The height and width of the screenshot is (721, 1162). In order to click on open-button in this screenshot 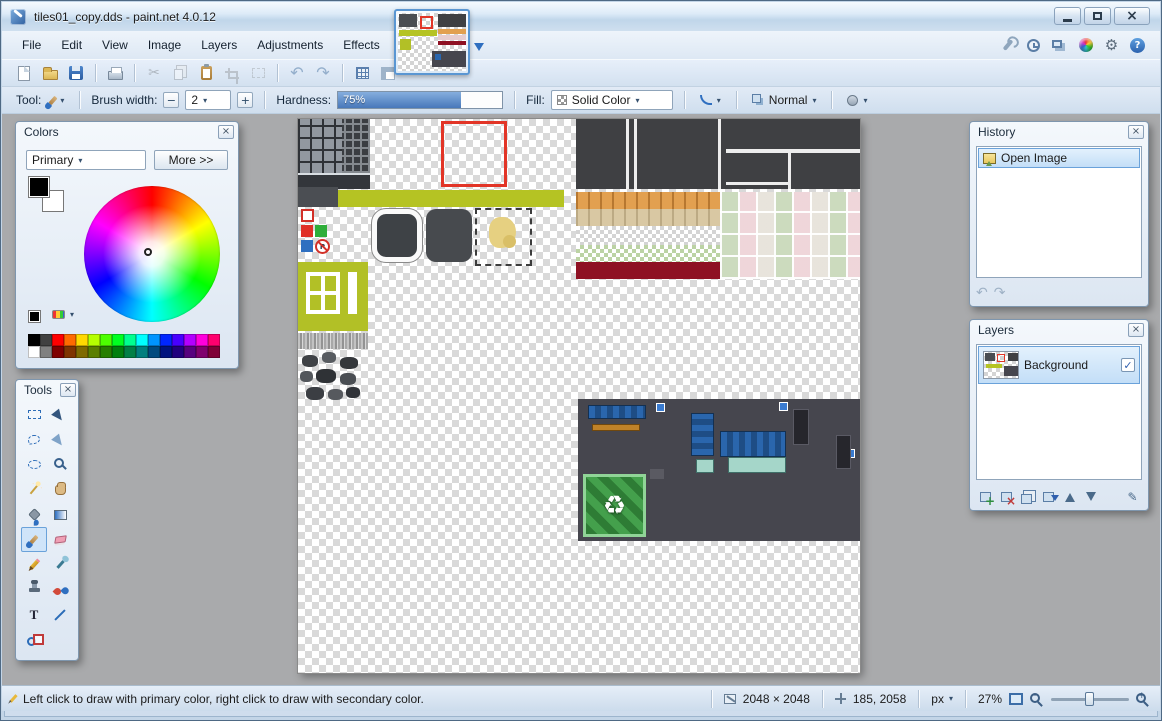, I will do `click(50, 73)`.